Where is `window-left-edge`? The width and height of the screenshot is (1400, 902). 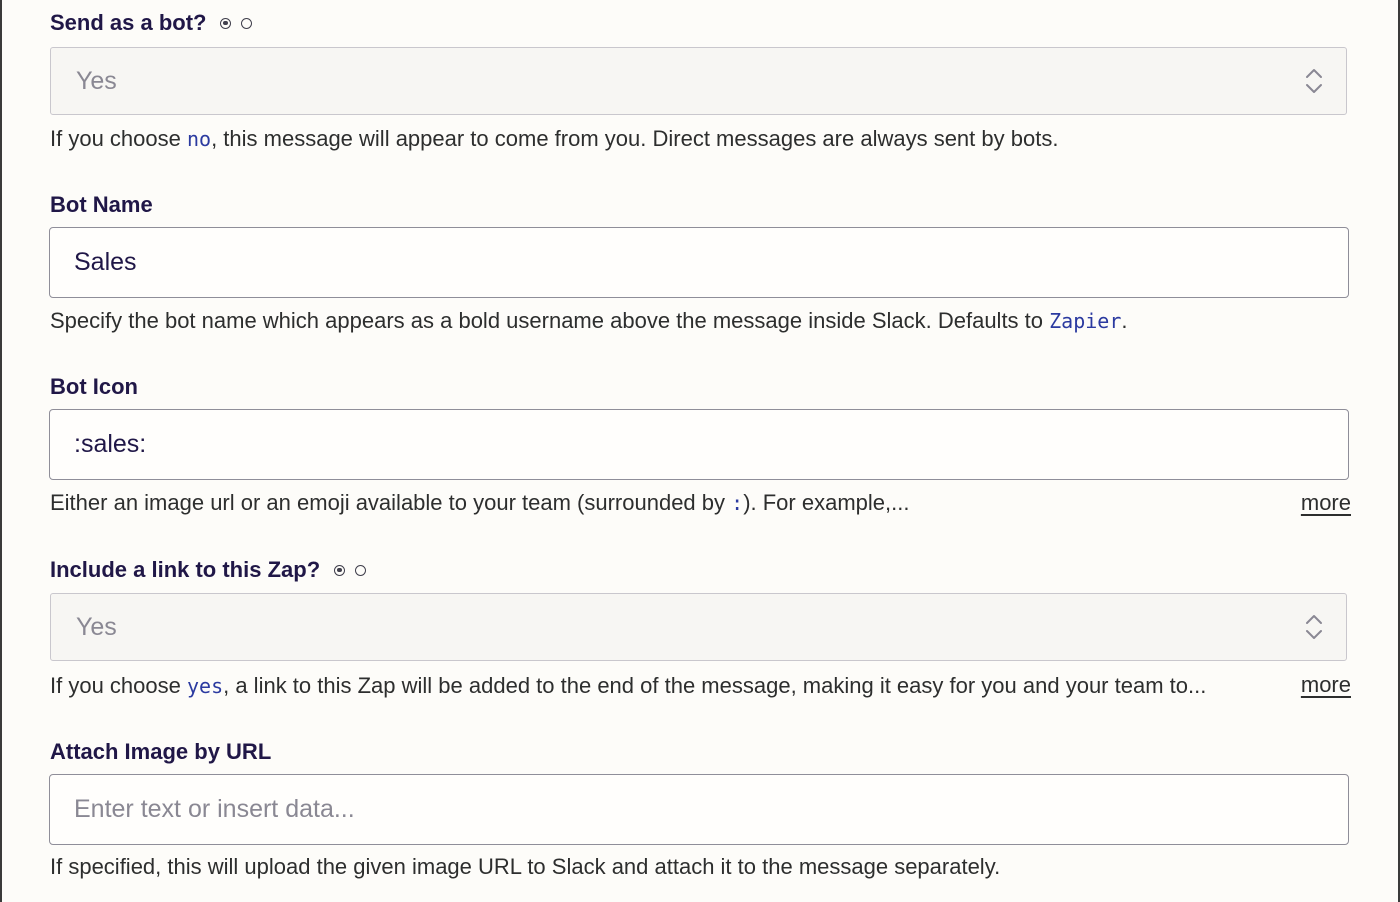
window-left-edge is located at coordinates (1, 451).